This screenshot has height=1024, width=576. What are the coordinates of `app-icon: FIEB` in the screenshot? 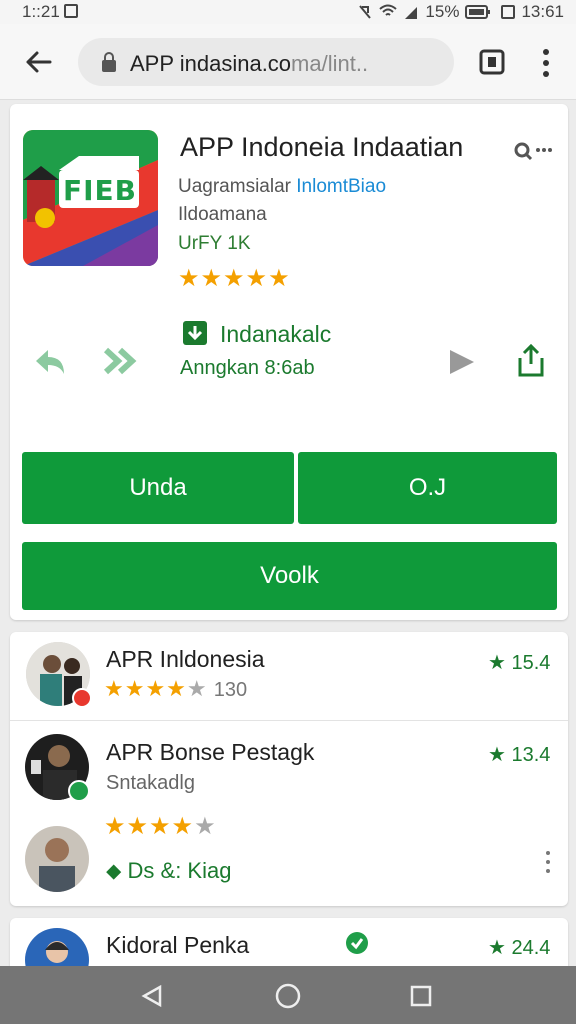 It's located at (90, 198).